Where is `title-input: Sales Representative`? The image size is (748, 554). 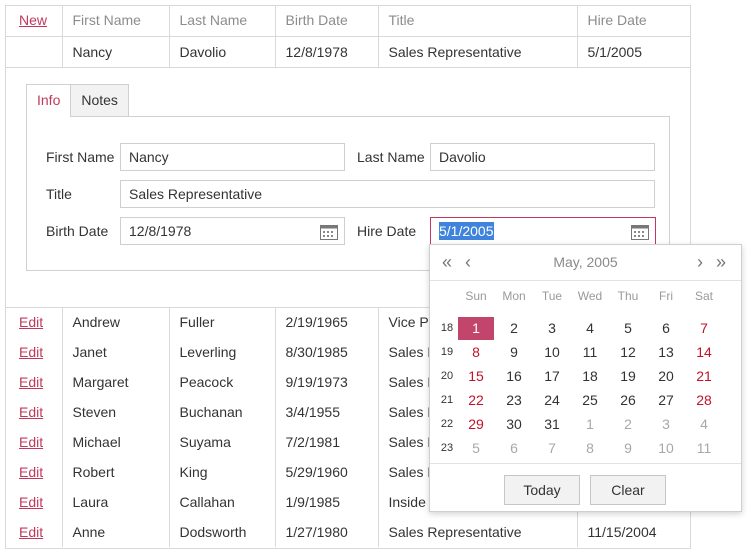 title-input: Sales Representative is located at coordinates (387, 194).